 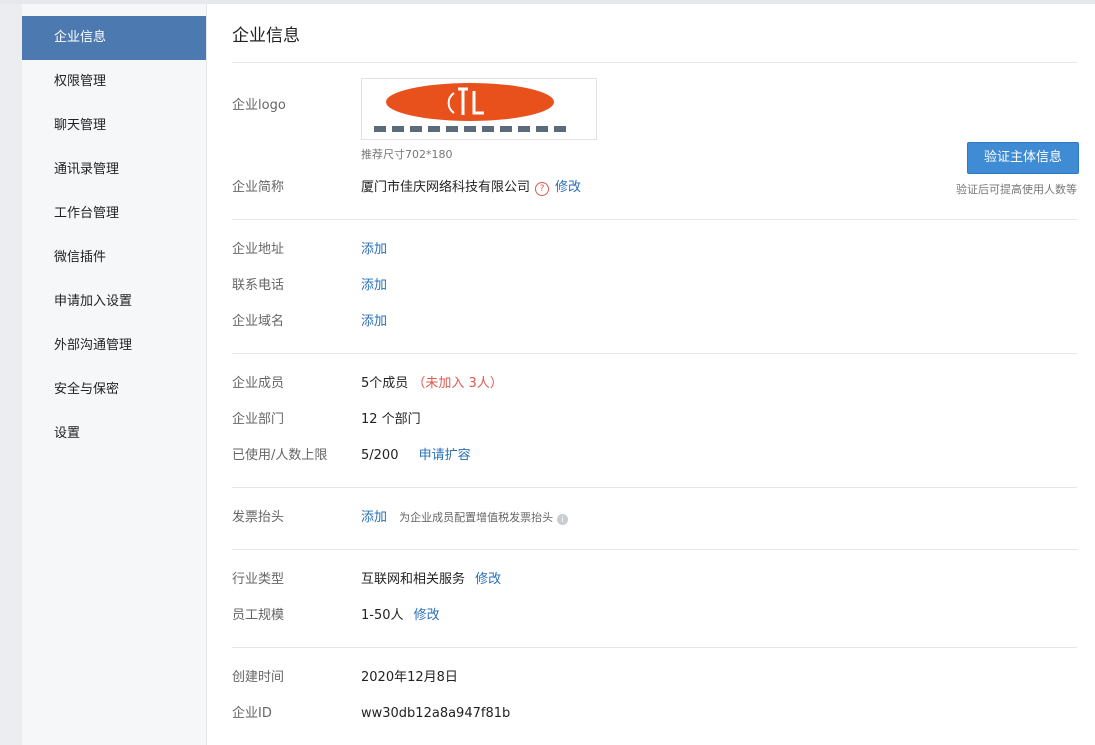 What do you see at coordinates (374, 517) in the screenshot?
I see `add-invoice-link: 添加` at bounding box center [374, 517].